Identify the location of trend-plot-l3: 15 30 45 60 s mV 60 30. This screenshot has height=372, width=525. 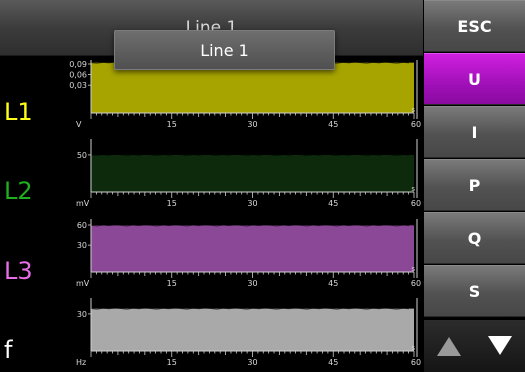
(248, 253).